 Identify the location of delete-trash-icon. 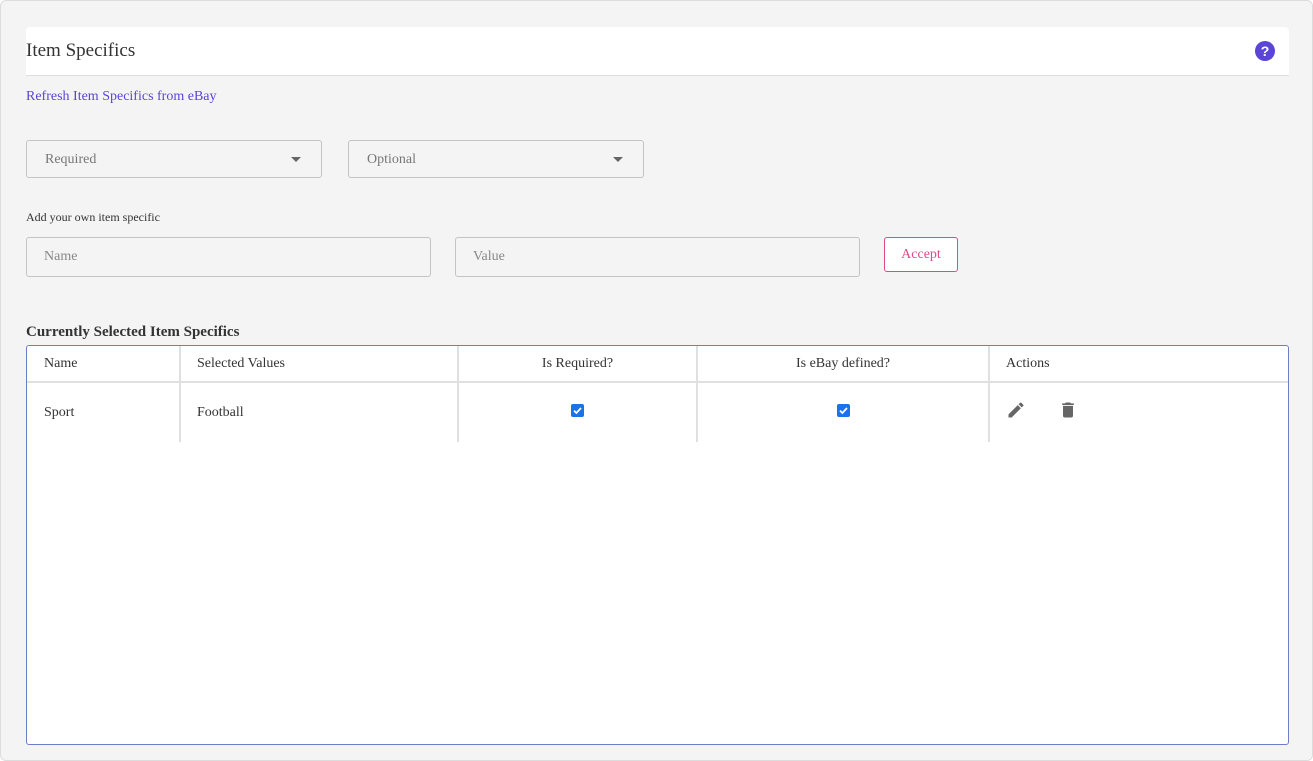
(1068, 412).